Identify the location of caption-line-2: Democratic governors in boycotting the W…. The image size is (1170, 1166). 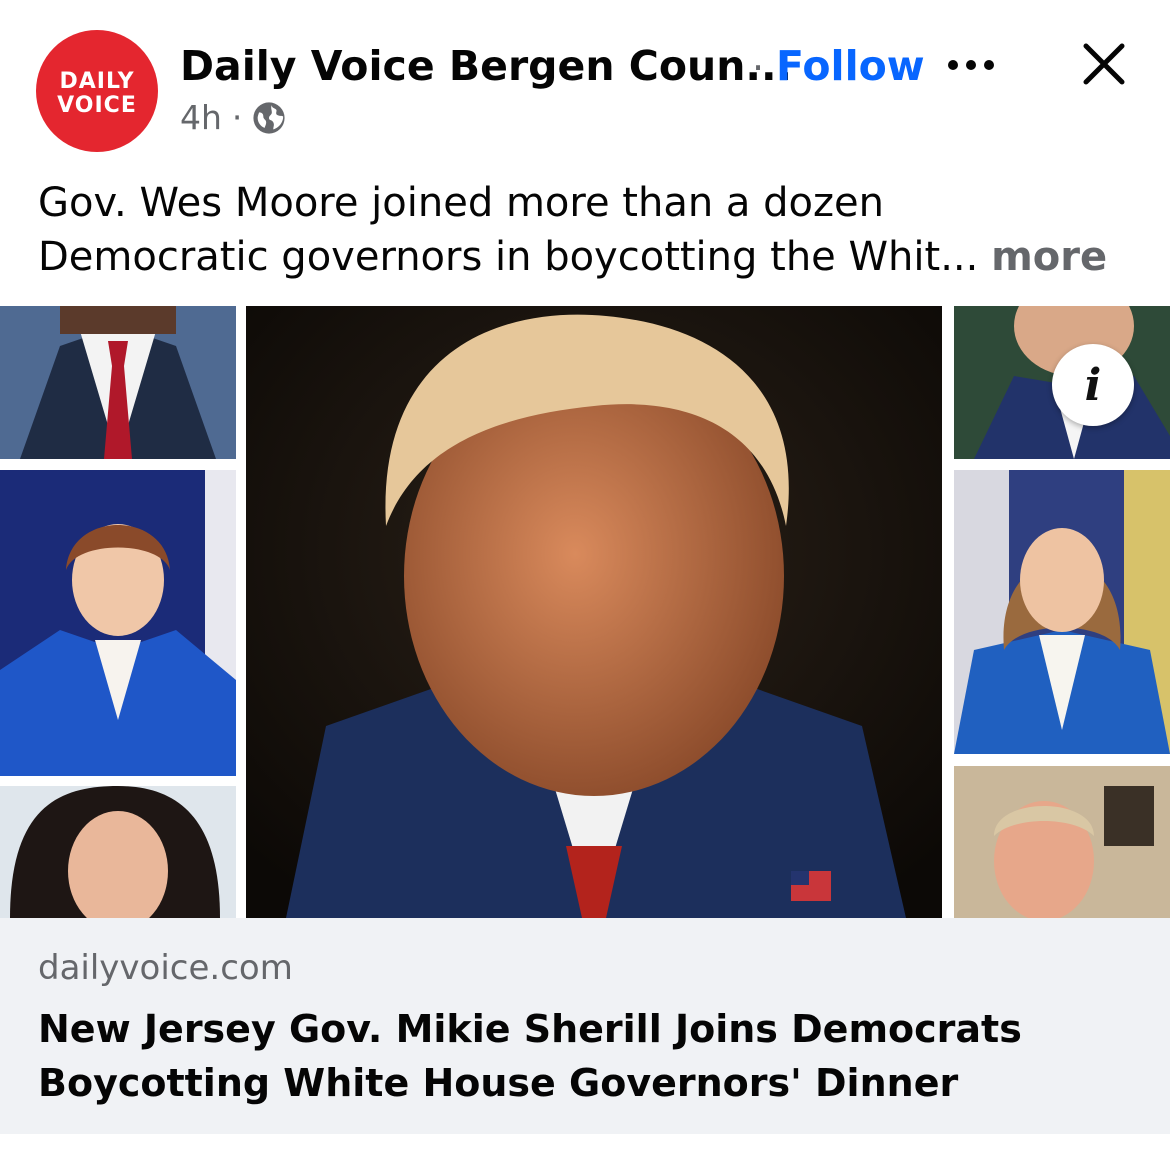
(588, 257).